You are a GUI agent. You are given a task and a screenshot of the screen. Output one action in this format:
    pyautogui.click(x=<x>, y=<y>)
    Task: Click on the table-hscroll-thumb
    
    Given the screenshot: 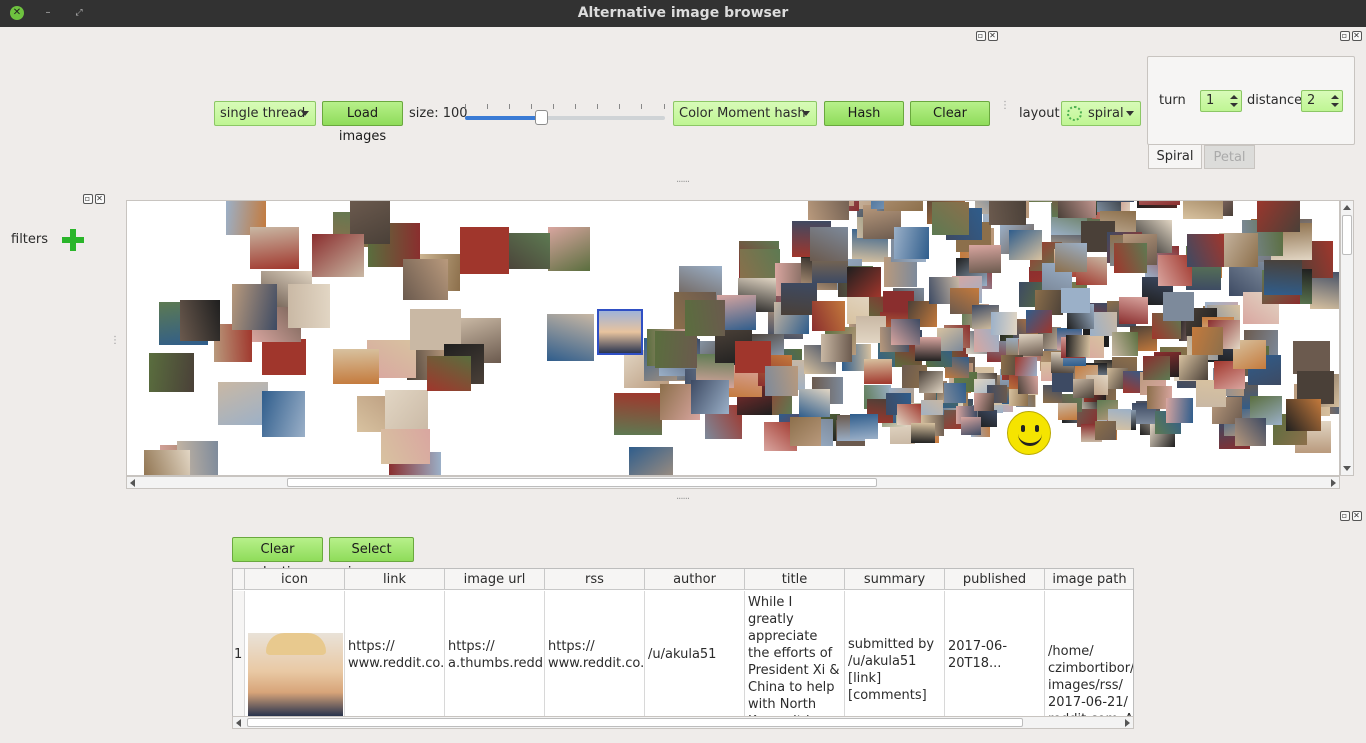 What is the action you would take?
    pyautogui.click(x=635, y=722)
    